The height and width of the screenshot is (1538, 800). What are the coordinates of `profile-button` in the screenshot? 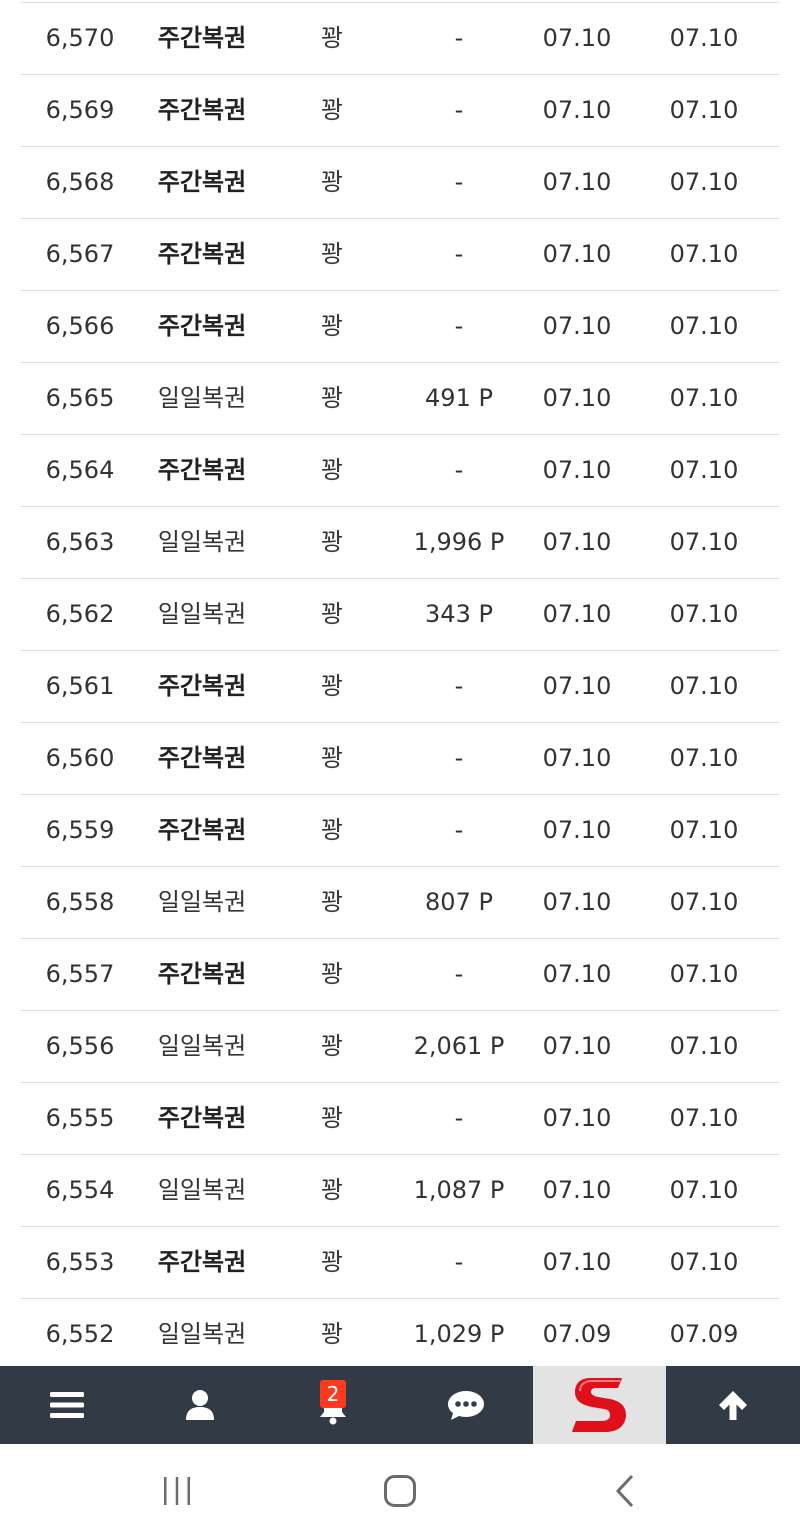 It's located at (199, 1405).